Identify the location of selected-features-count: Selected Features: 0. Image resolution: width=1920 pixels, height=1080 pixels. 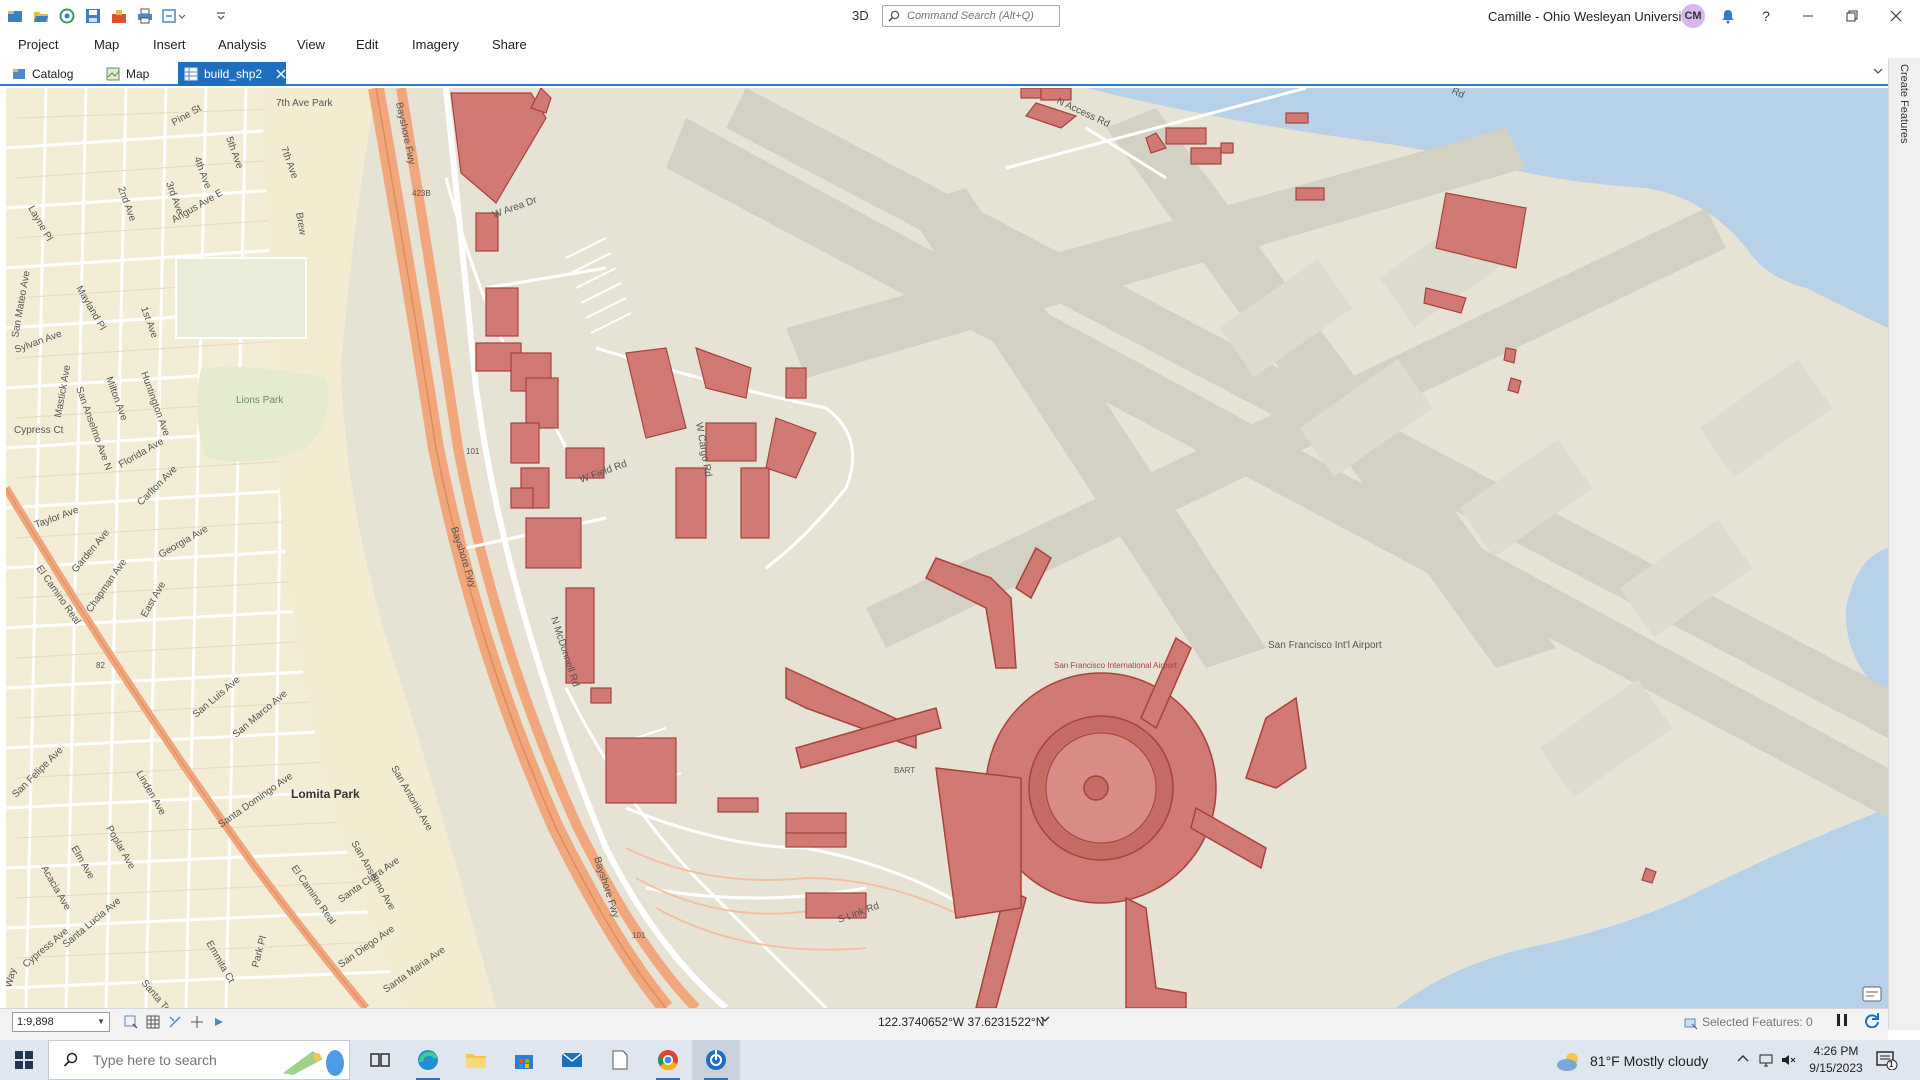
(1757, 1022).